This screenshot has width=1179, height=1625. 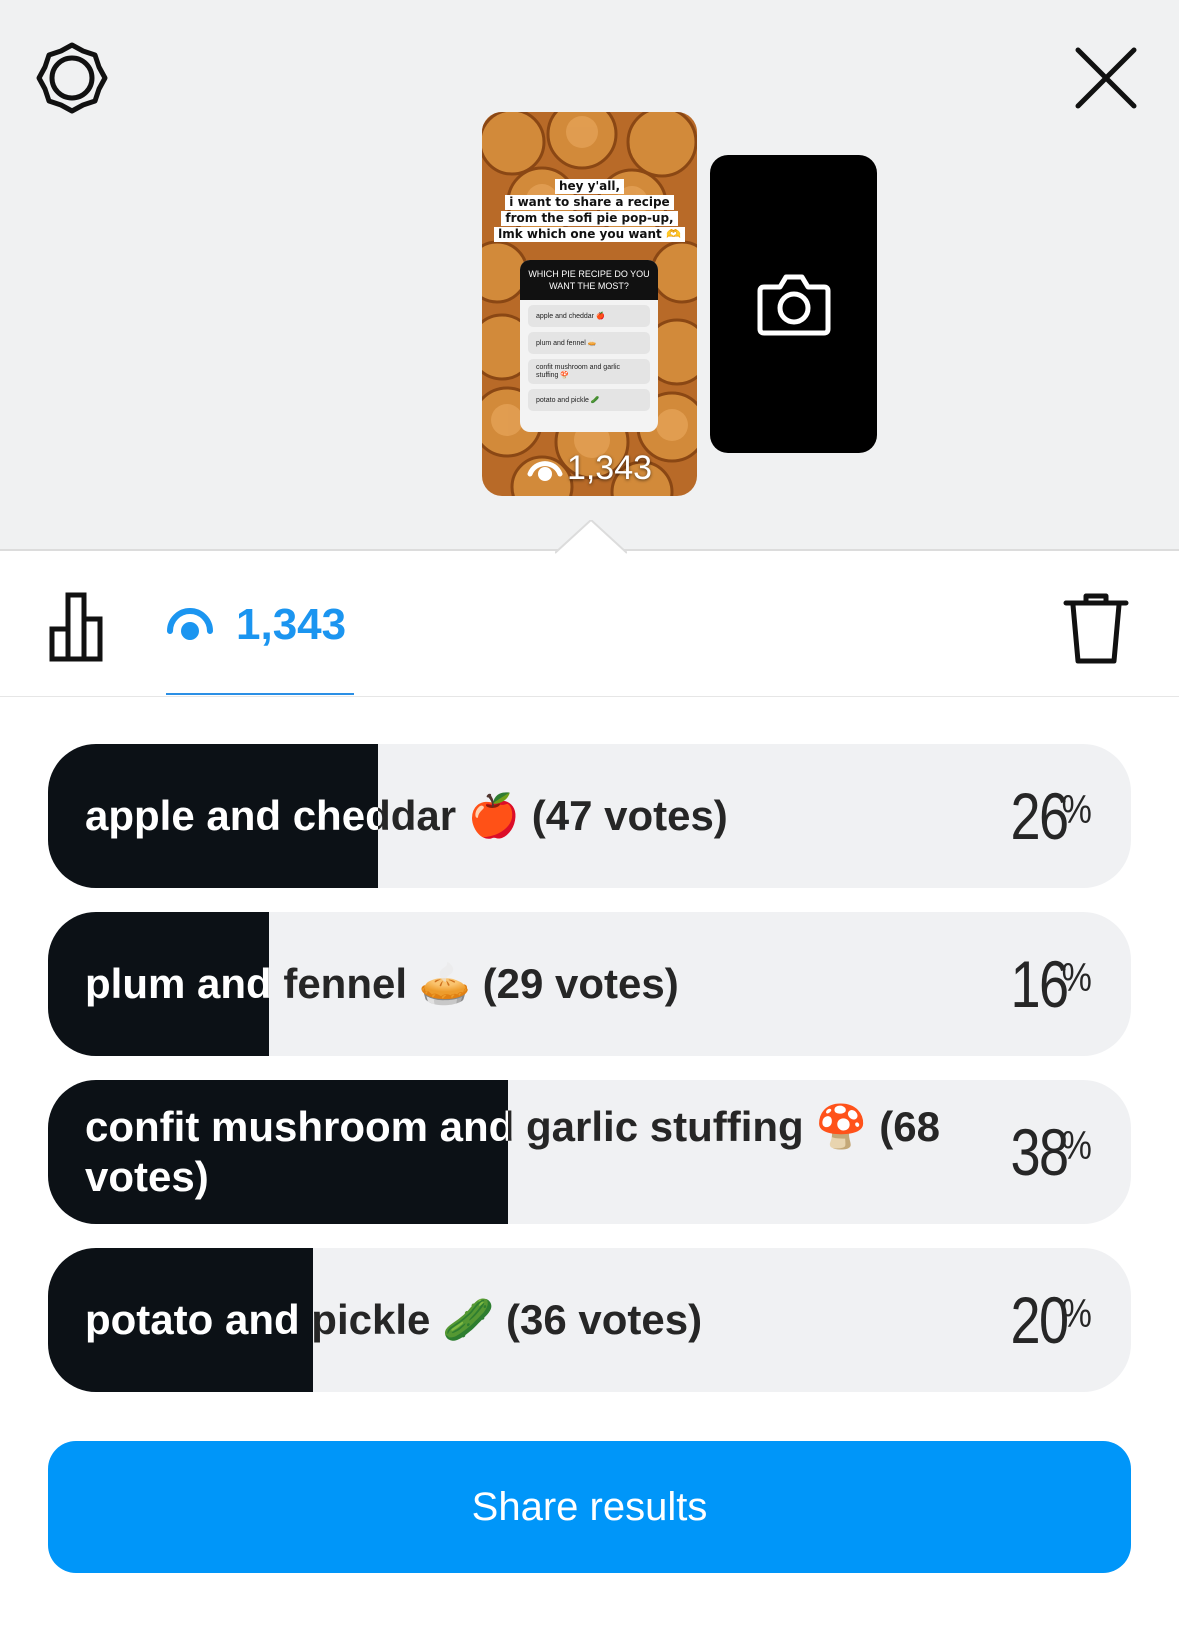 I want to click on poll-option: apple and cheddar 🍎, so click(x=589, y=316).